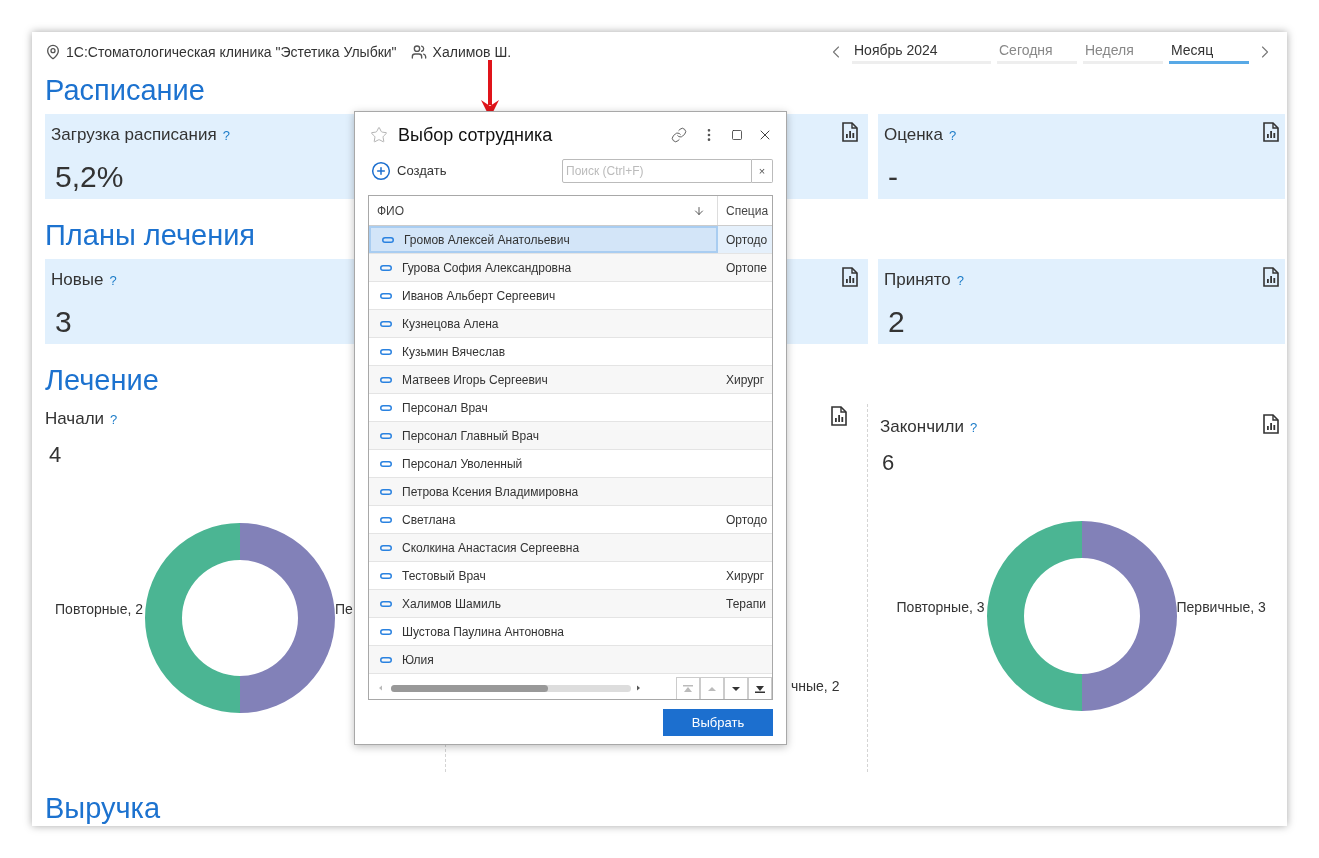 Image resolution: width=1319 pixels, height=858 pixels. What do you see at coordinates (570, 436) in the screenshot?
I see `table-row: Персонал Главный Врач` at bounding box center [570, 436].